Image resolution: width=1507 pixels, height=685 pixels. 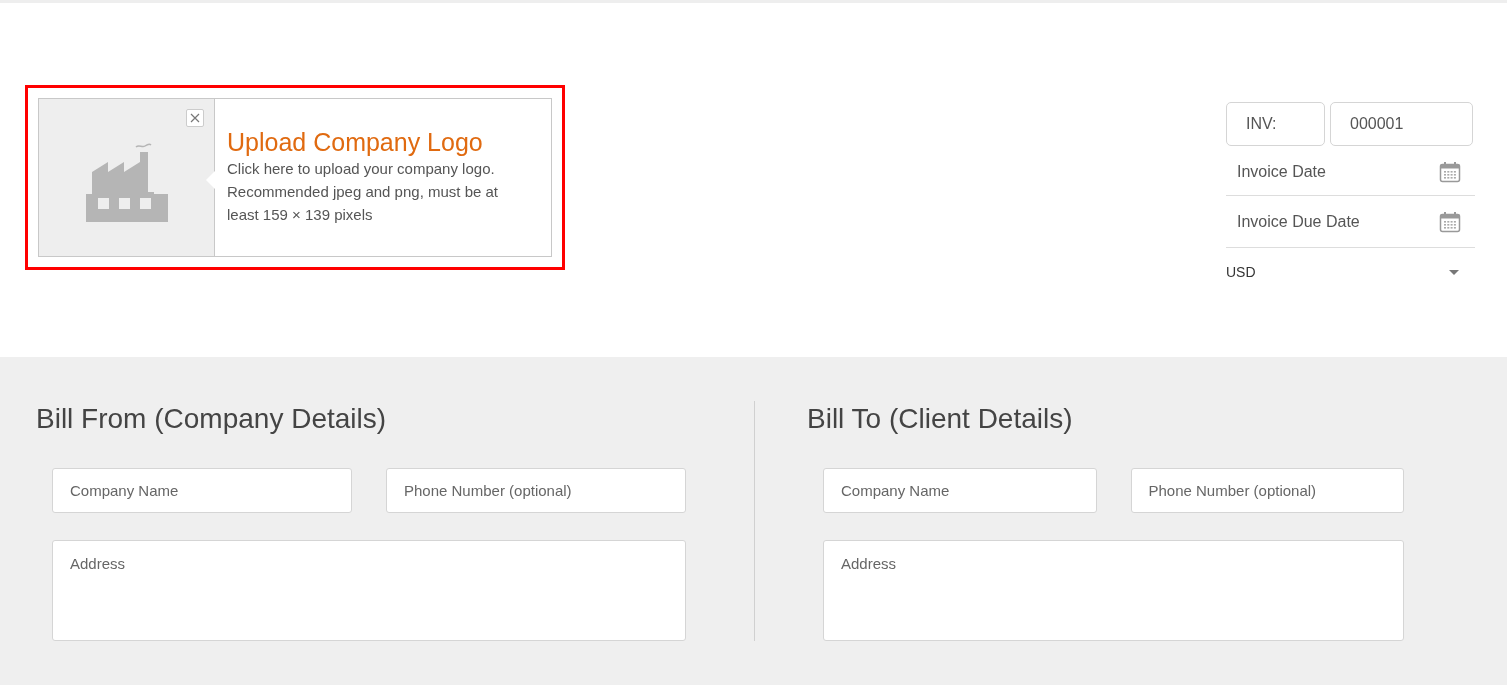 What do you see at coordinates (126, 181) in the screenshot?
I see `factory-icon` at bounding box center [126, 181].